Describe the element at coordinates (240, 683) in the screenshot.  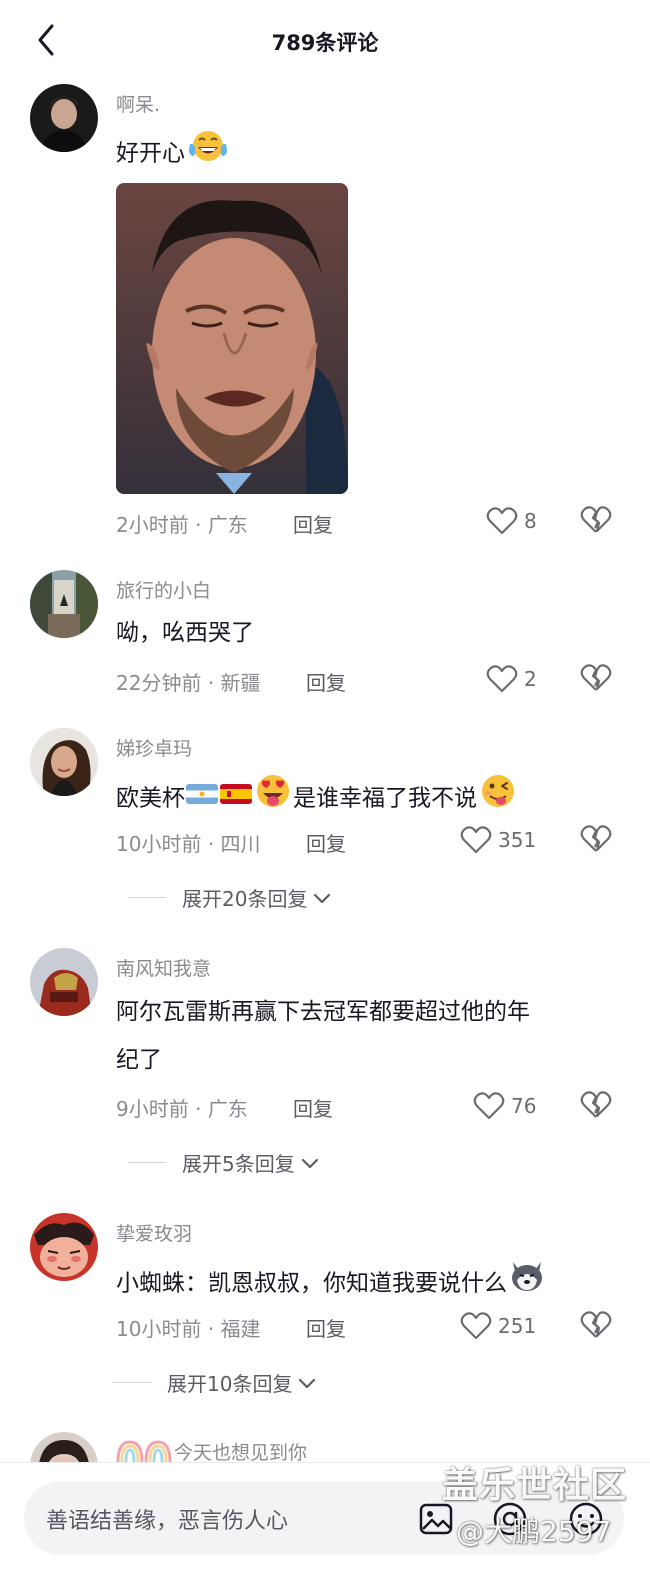
I see `comment-location: 新疆` at that location.